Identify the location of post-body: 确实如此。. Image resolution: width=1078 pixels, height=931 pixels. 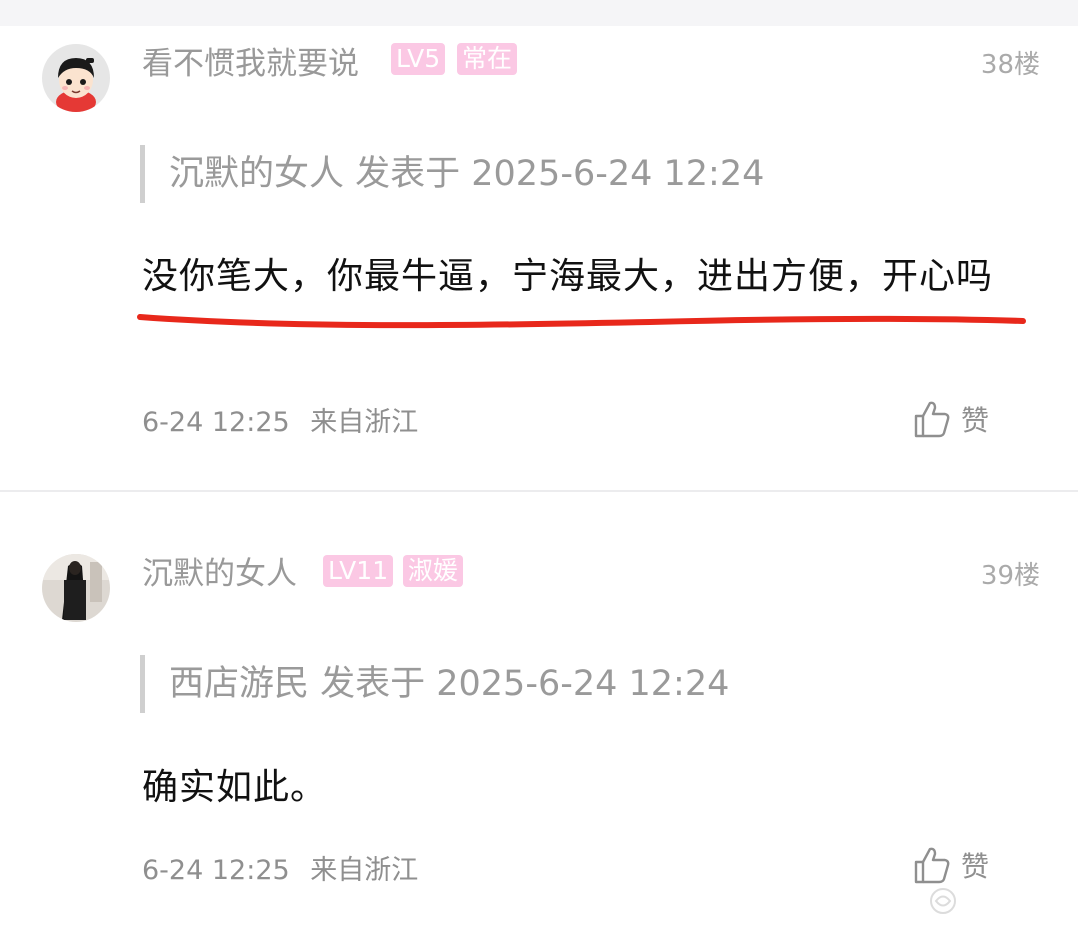
(235, 787).